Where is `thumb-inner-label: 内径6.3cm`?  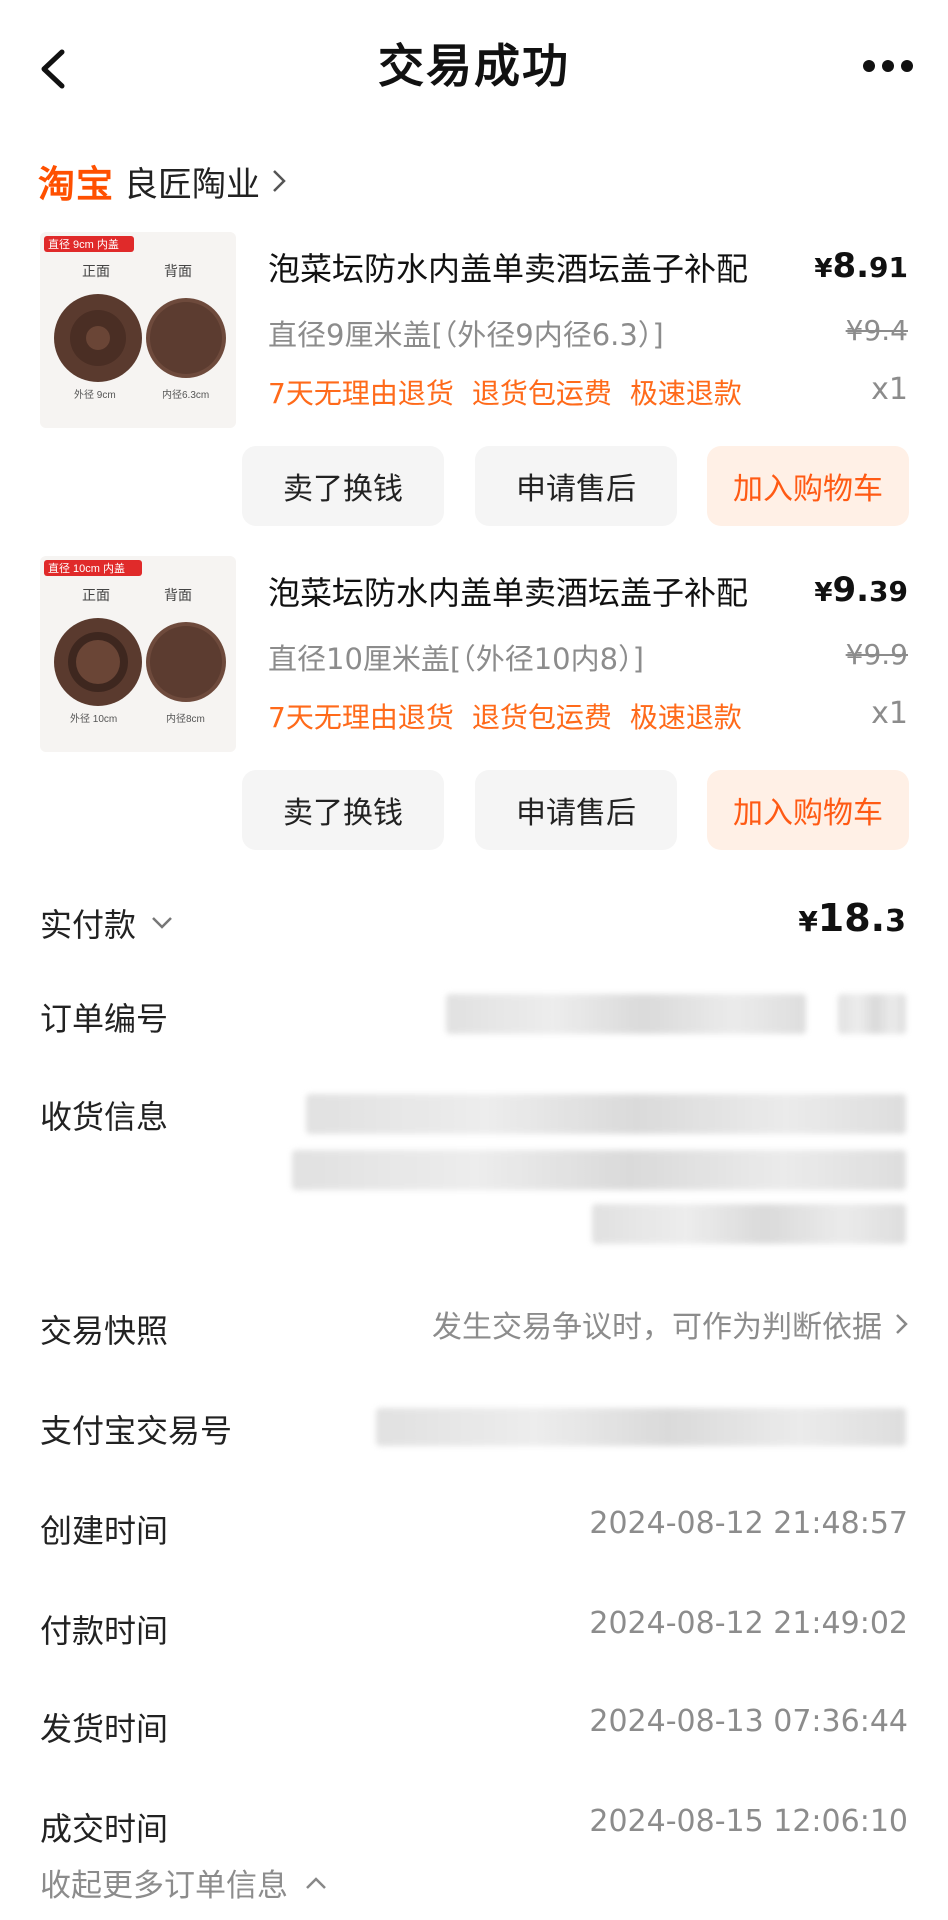 thumb-inner-label: 内径6.3cm is located at coordinates (185, 394).